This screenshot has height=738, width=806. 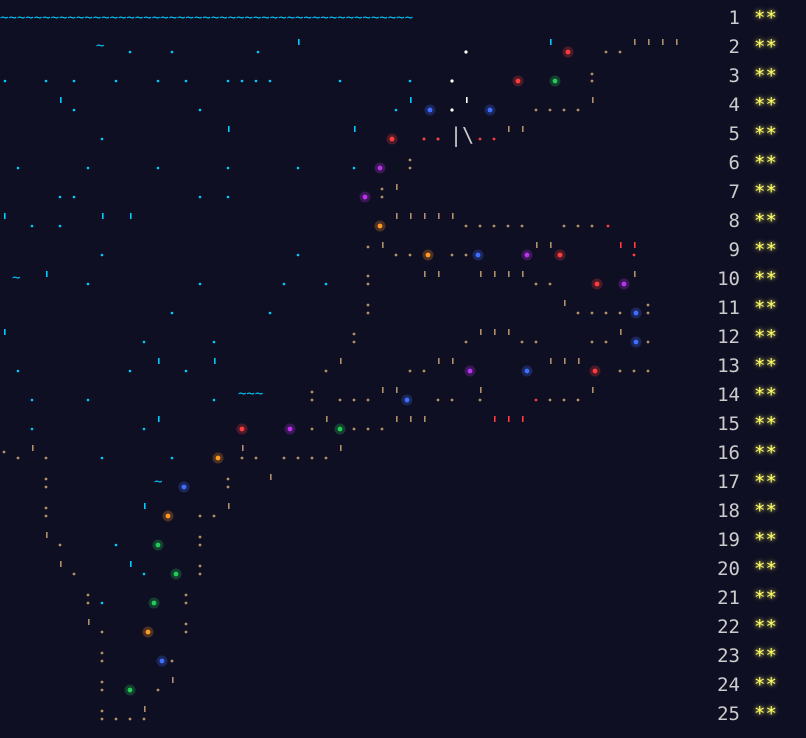 I want to click on day-number: 8, so click(x=716, y=221).